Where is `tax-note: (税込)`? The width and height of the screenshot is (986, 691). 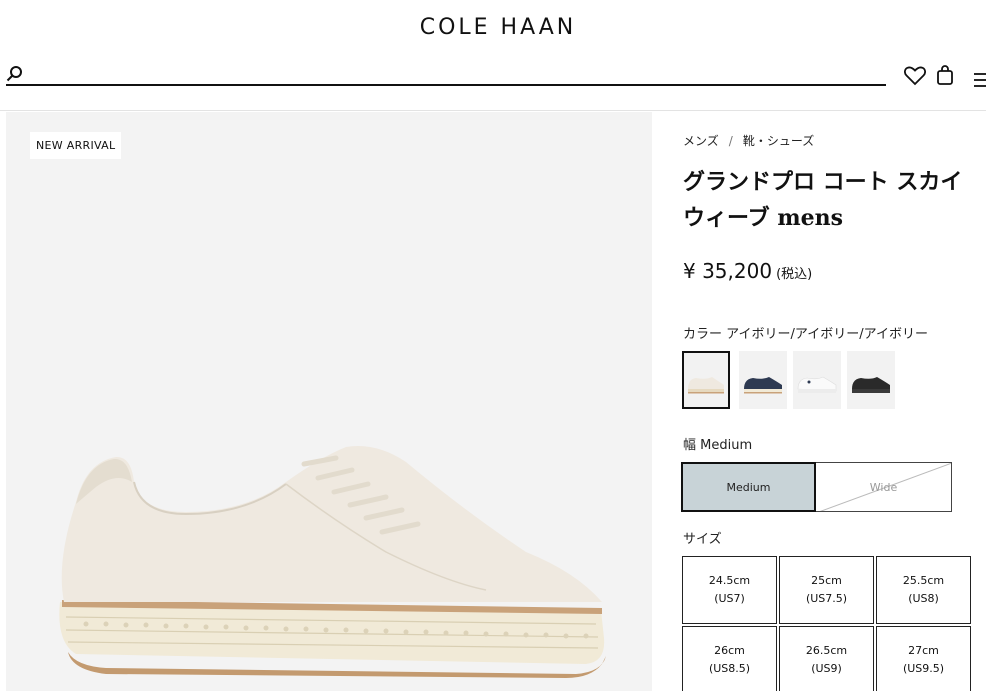
tax-note: (税込) is located at coordinates (794, 274).